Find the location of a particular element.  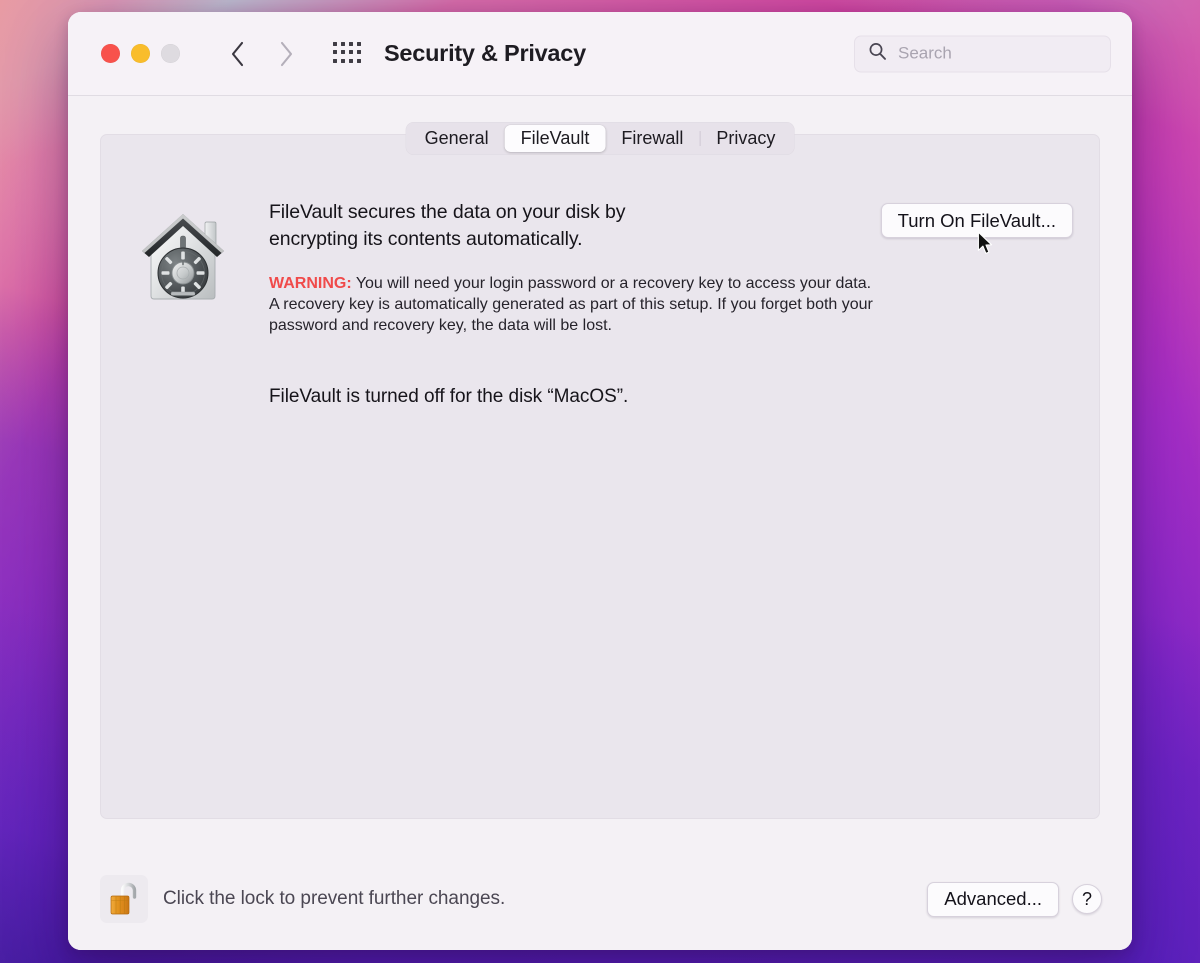

search-input is located at coordinates (1004, 53).